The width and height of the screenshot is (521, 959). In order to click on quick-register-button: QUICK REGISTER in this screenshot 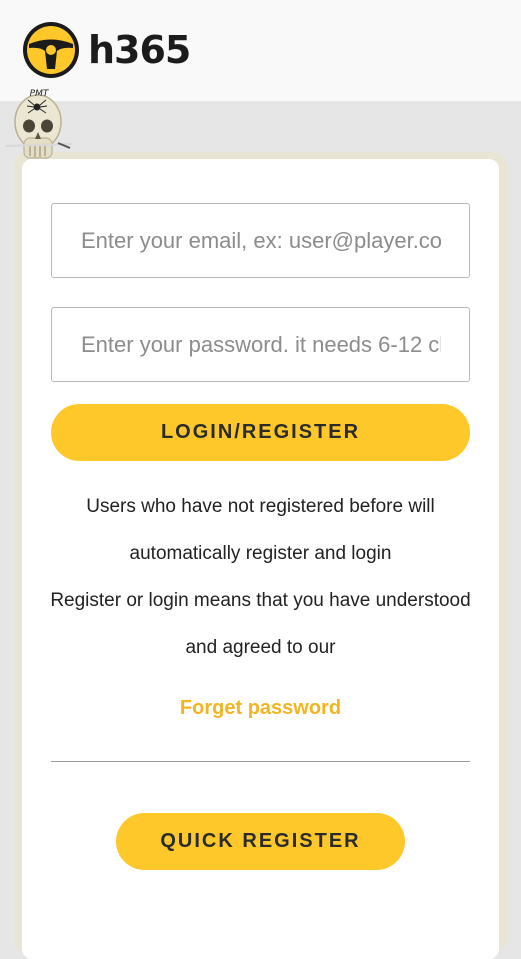, I will do `click(260, 841)`.